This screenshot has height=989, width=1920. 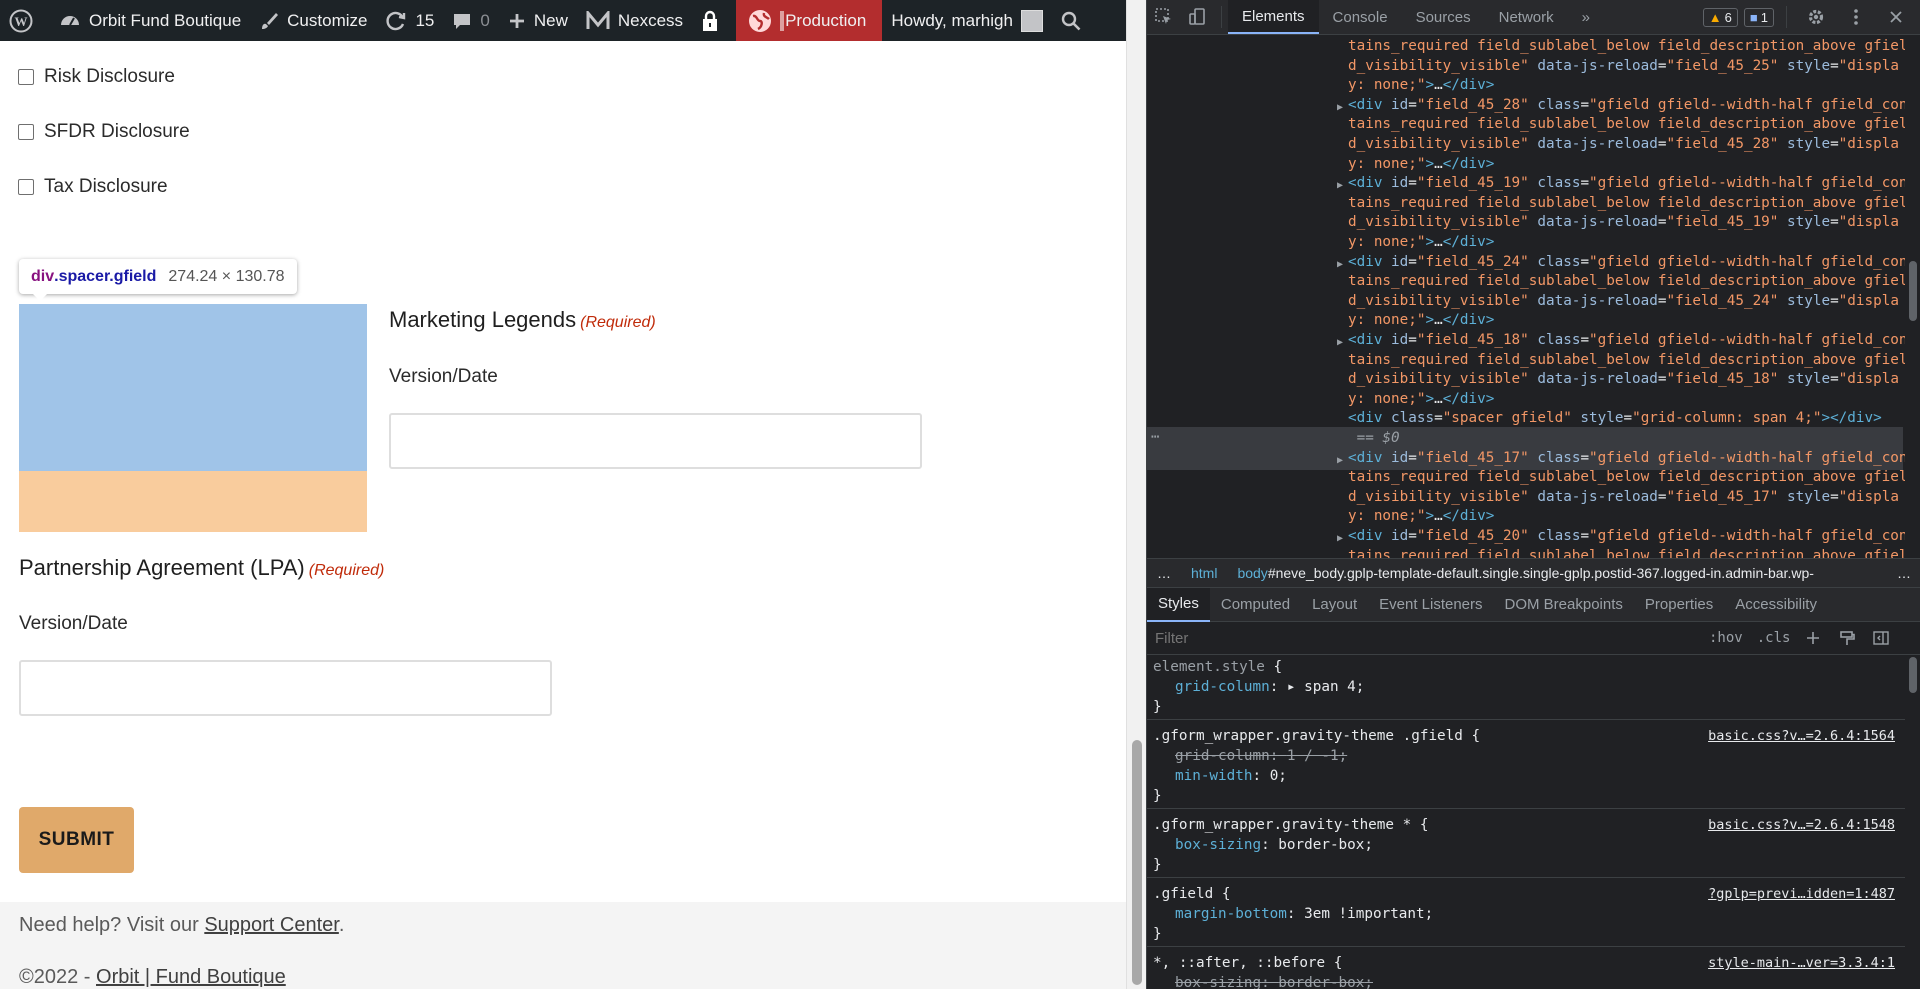 I want to click on breadcrumb-item: html, so click(x=1204, y=573).